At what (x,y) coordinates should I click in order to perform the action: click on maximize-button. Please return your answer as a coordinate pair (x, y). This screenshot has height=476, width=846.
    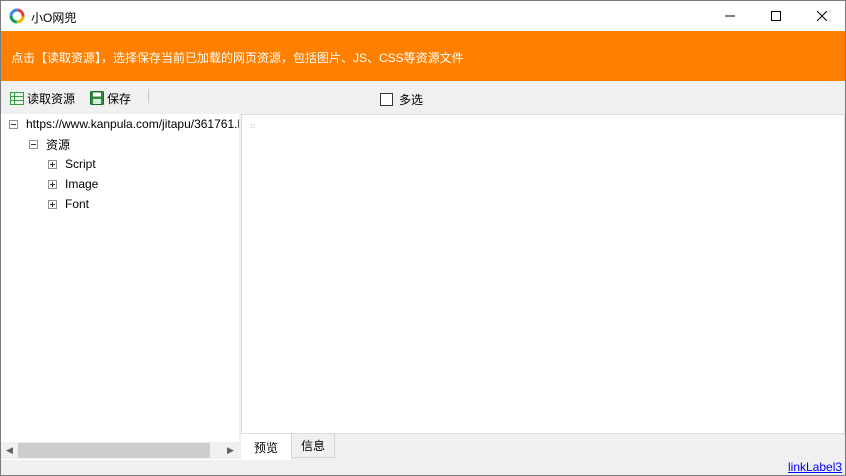
    Looking at the image, I should click on (776, 16).